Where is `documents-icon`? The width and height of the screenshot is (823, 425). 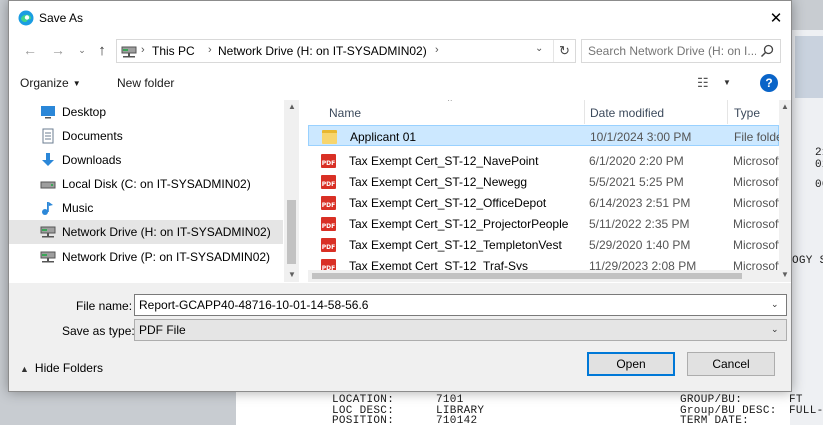
documents-icon is located at coordinates (48, 136).